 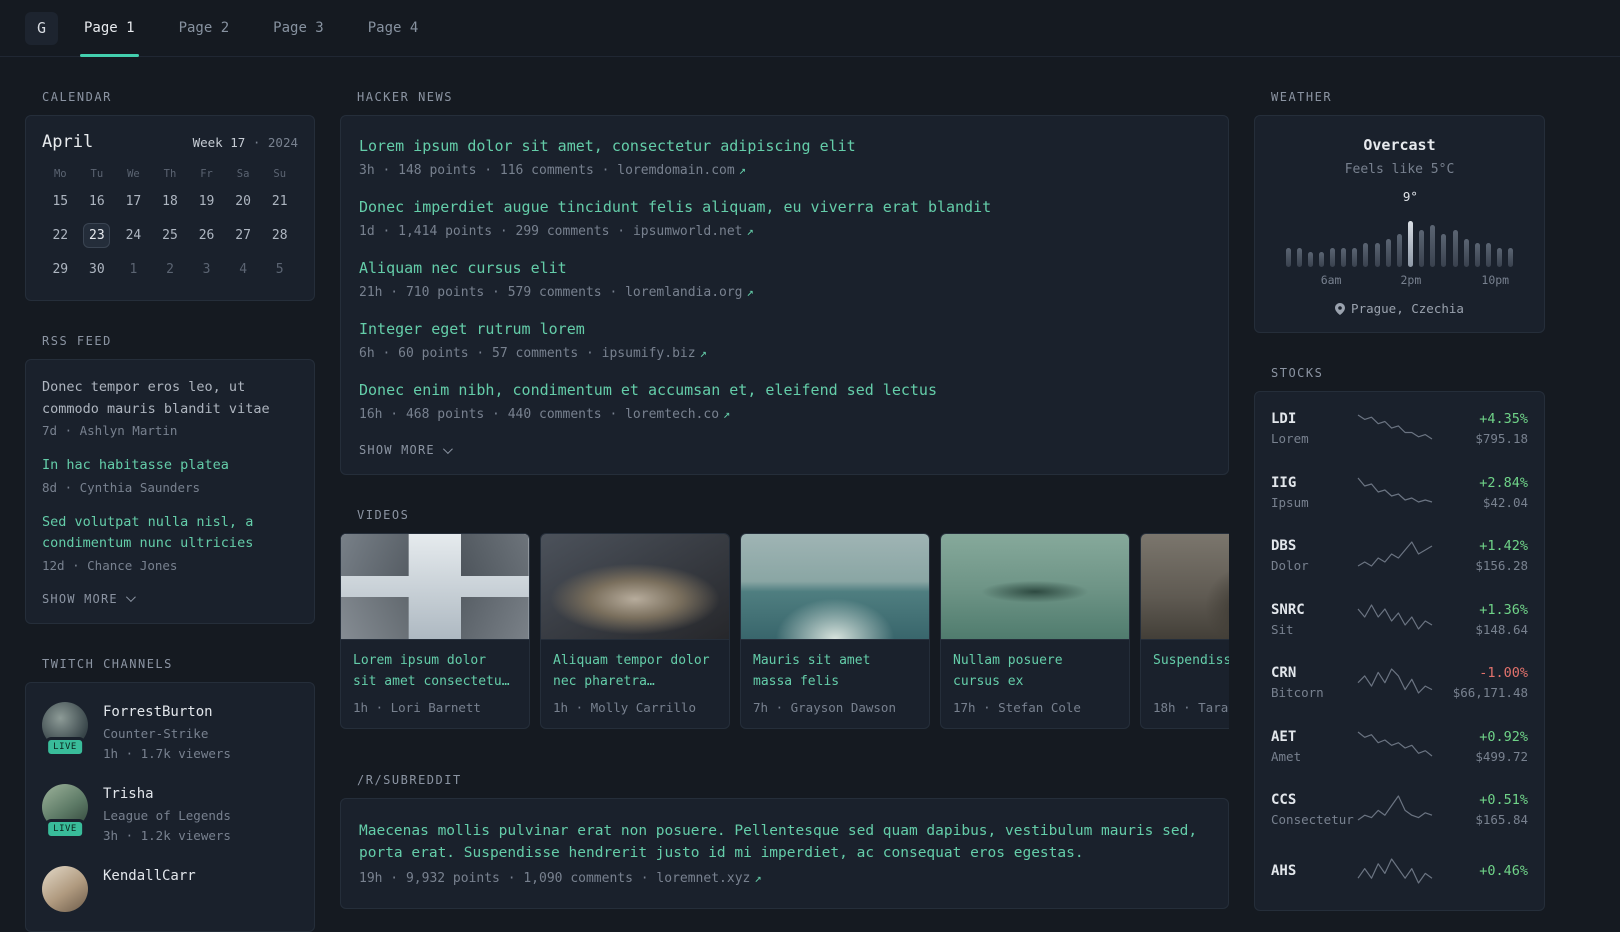 I want to click on page-tab: Page 2, so click(x=204, y=28).